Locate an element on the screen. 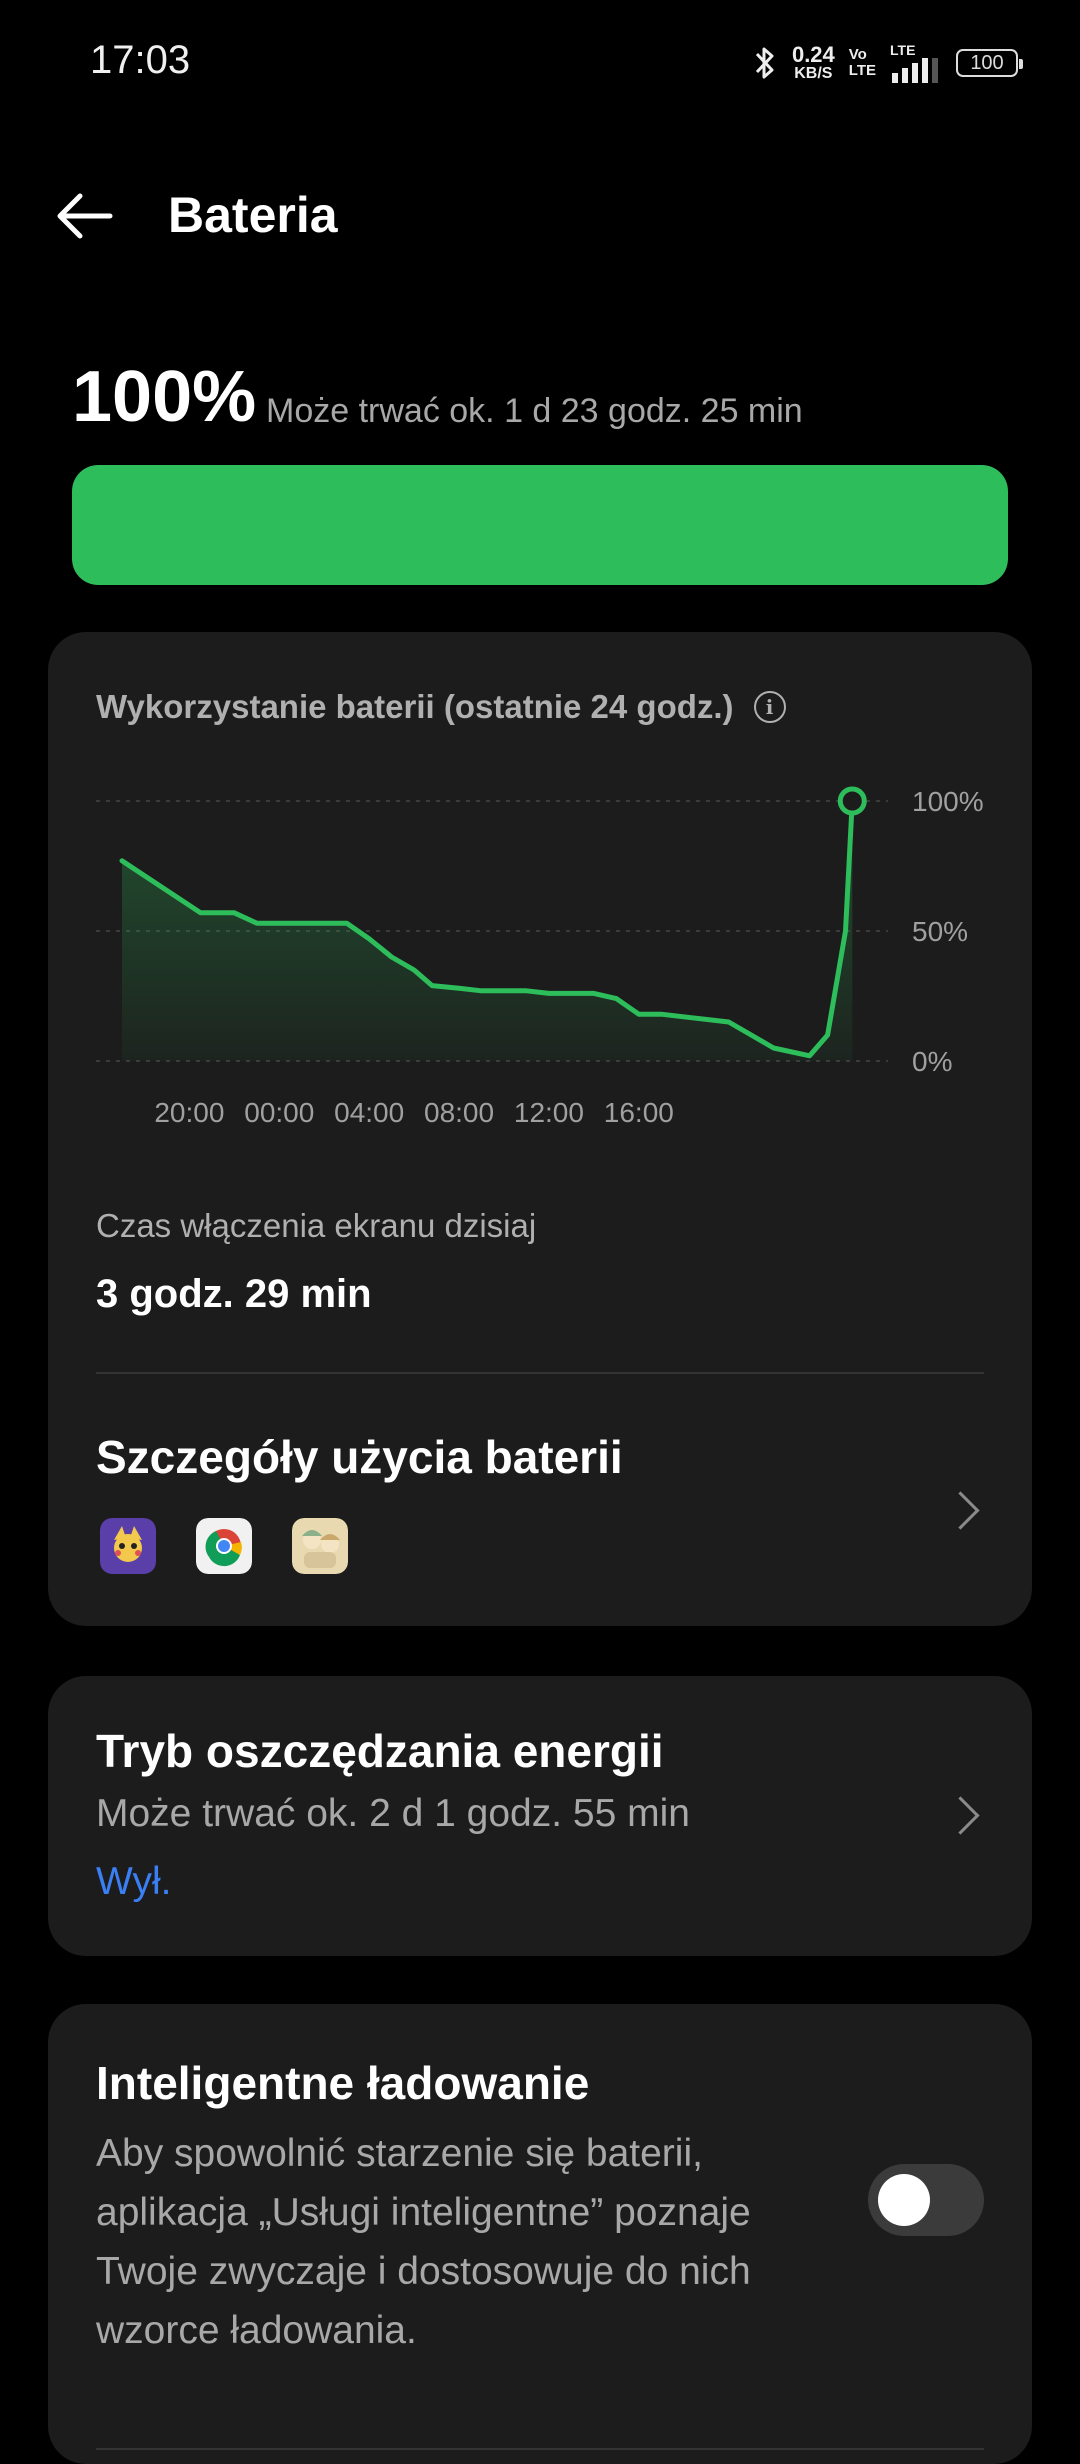 The image size is (1080, 2464). x-tick-label: 20:00 is located at coordinates (189, 1112).